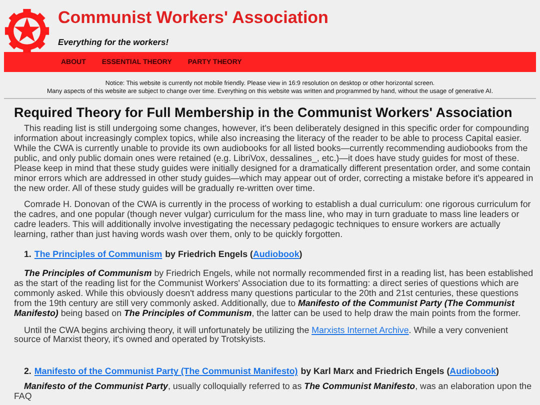 This screenshot has width=540, height=405. I want to click on paragraph: Manifesto of the Communist Party, usually colloquially referred to as The Communist Manifesto, was an elaboration upon the FAQ, so click(273, 392).